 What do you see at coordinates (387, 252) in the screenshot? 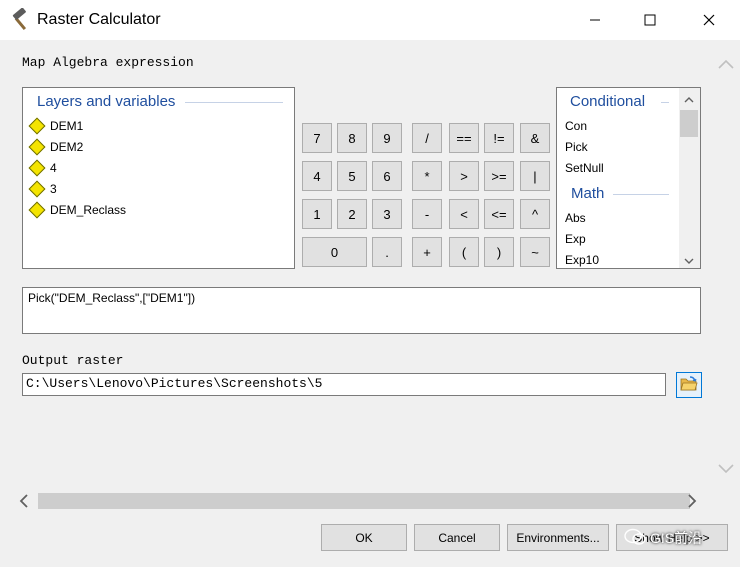
I see `key-decimal: .` at bounding box center [387, 252].